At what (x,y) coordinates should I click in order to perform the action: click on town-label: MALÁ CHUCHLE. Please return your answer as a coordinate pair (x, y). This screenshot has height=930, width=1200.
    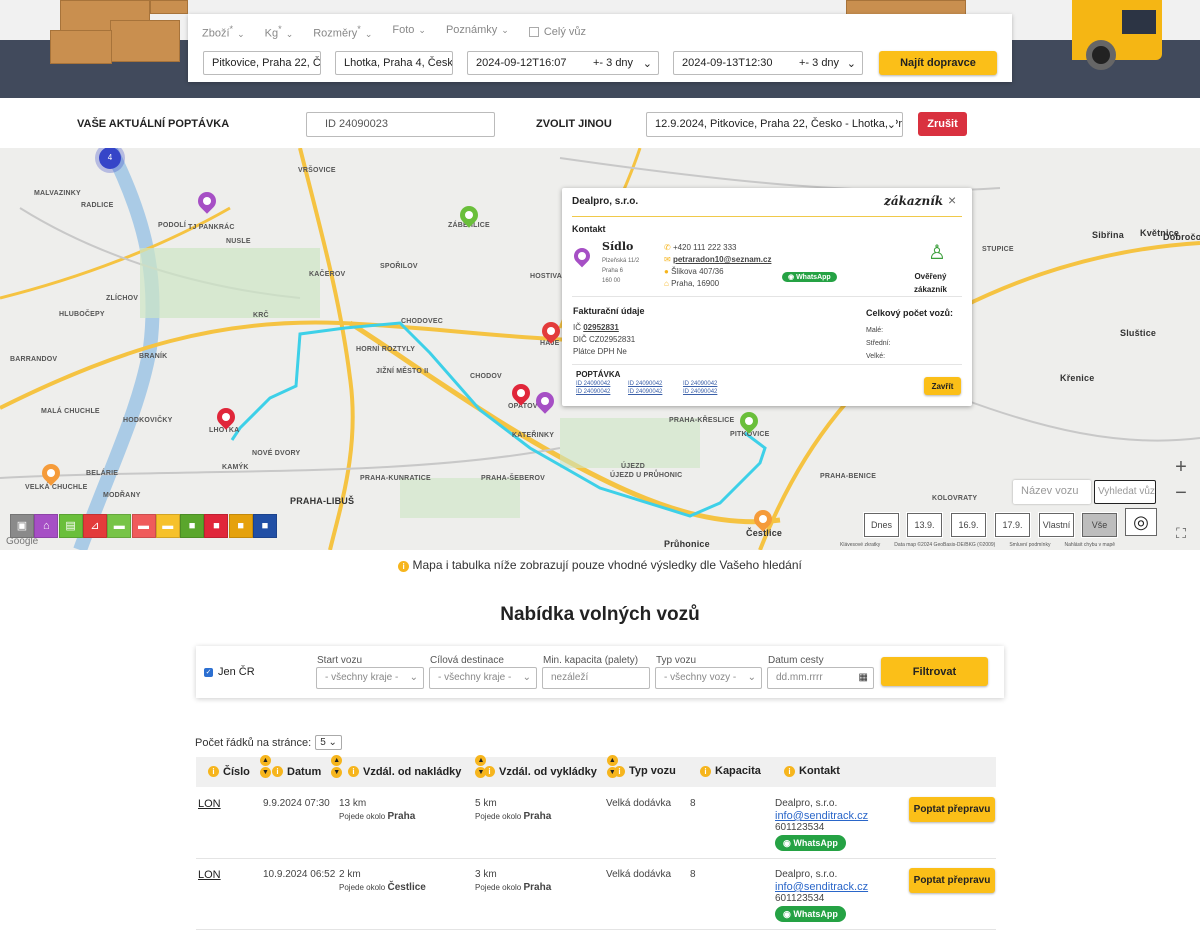
    Looking at the image, I should click on (70, 411).